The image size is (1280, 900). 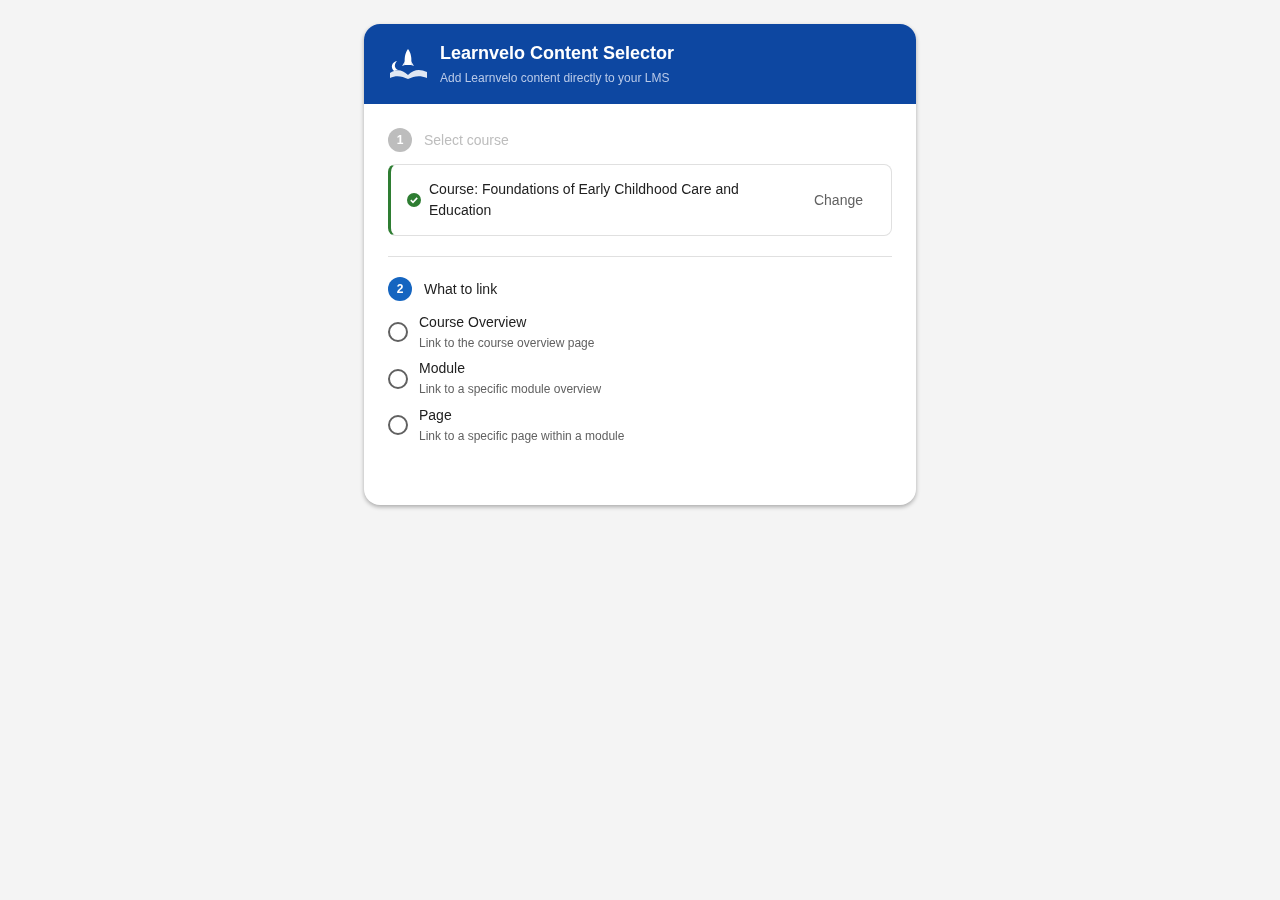 What do you see at coordinates (408, 64) in the screenshot?
I see `rocket-book-icon` at bounding box center [408, 64].